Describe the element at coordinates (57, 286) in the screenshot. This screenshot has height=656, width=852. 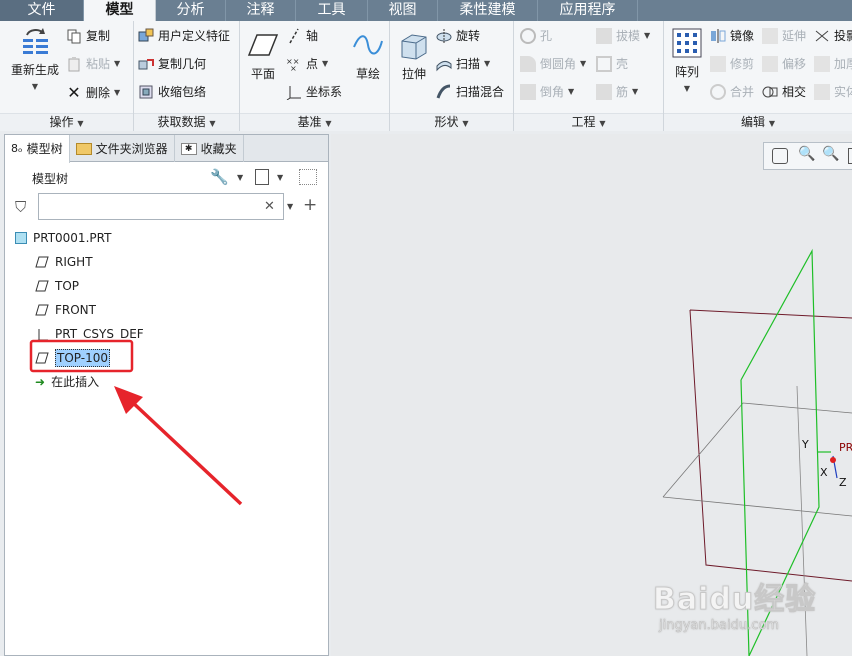
I see `tree-item-top: TOP` at that location.